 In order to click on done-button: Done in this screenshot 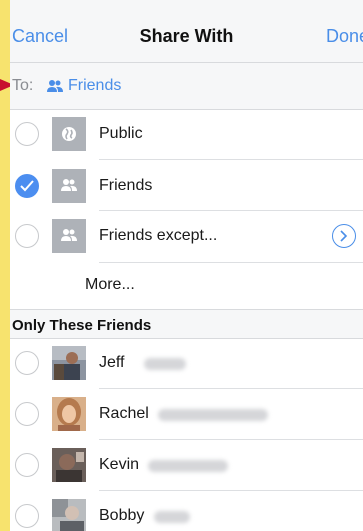, I will do `click(344, 36)`.